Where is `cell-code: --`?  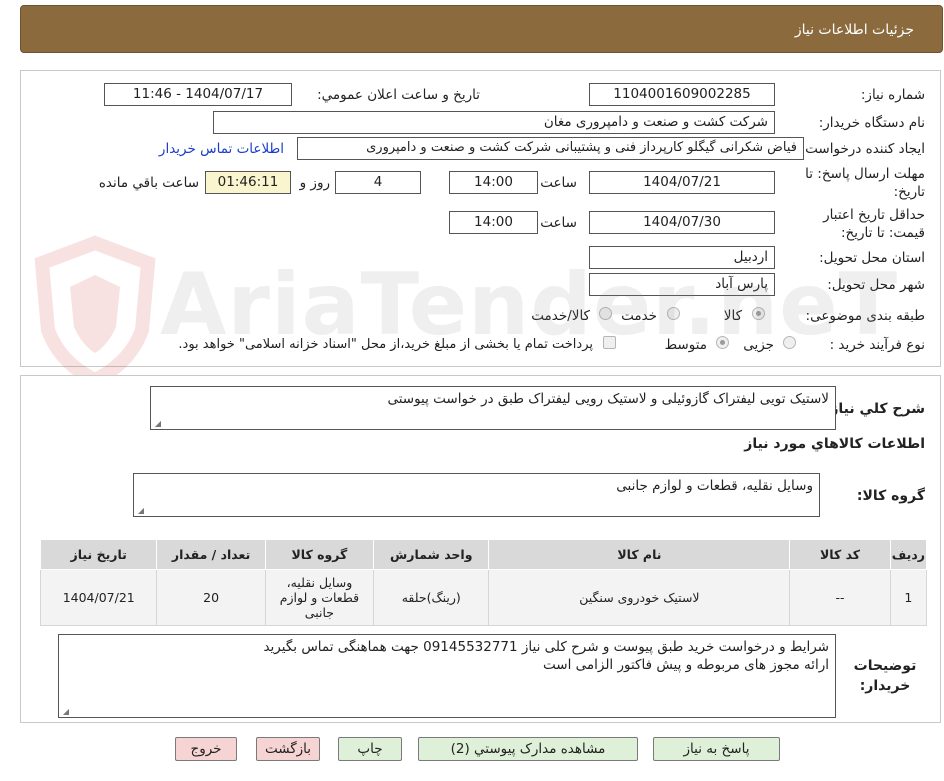
cell-code: -- is located at coordinates (840, 597).